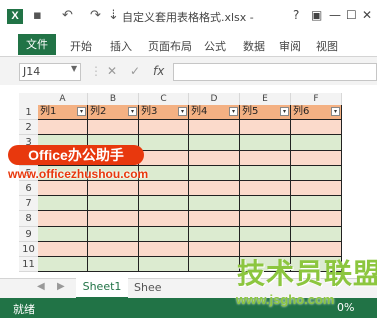 The image size is (377, 325). What do you see at coordinates (135, 71) in the screenshot?
I see `enter-icon: ✓` at bounding box center [135, 71].